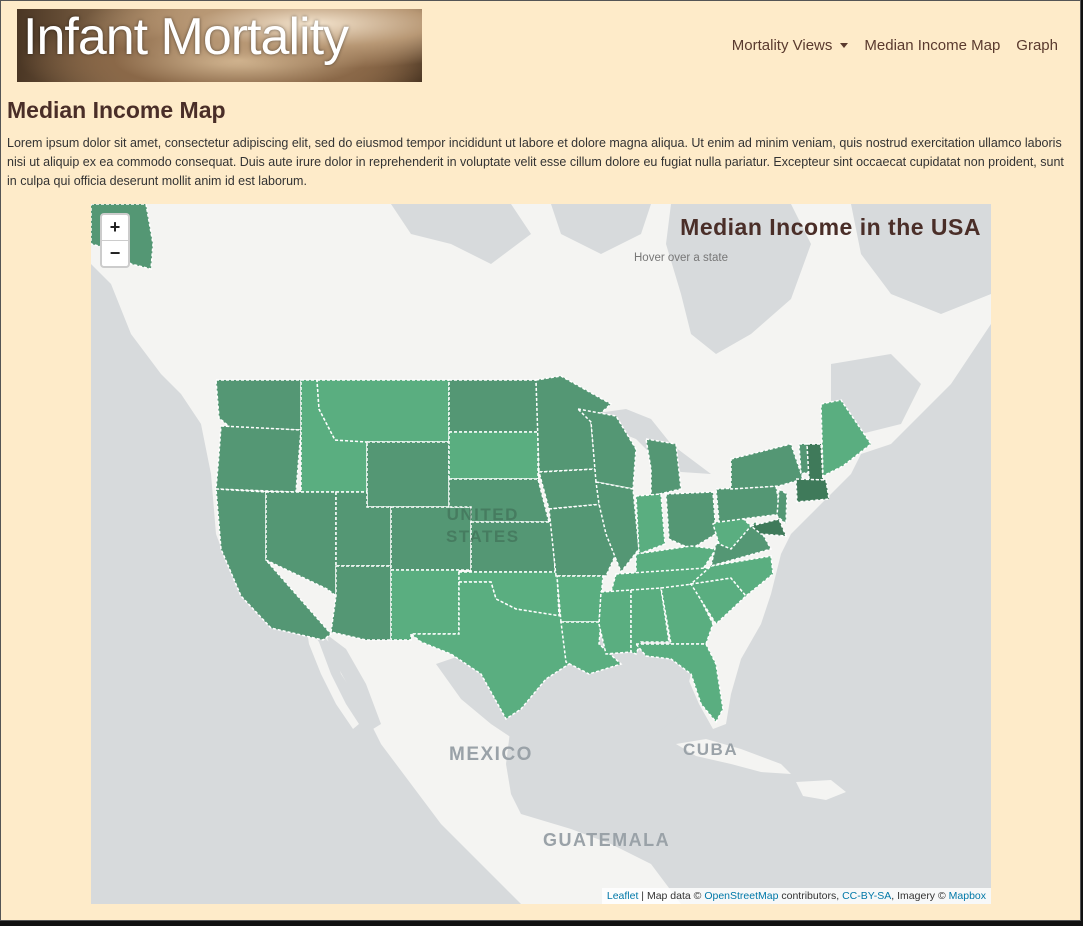  What do you see at coordinates (741, 896) in the screenshot?
I see `openstreetmap-link: OpenStreetMap` at bounding box center [741, 896].